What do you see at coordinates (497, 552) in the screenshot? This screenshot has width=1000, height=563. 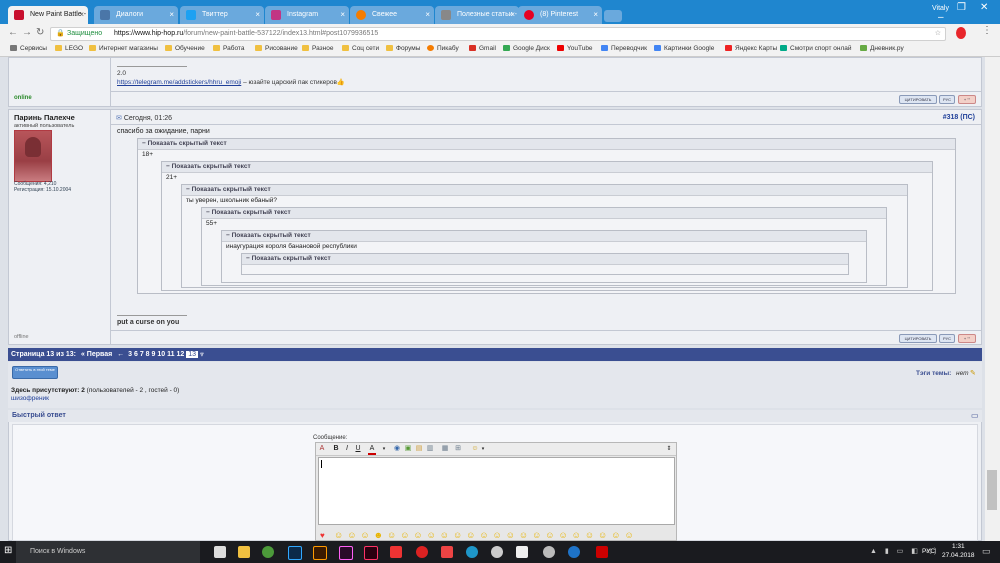 I see `itunes-icon` at bounding box center [497, 552].